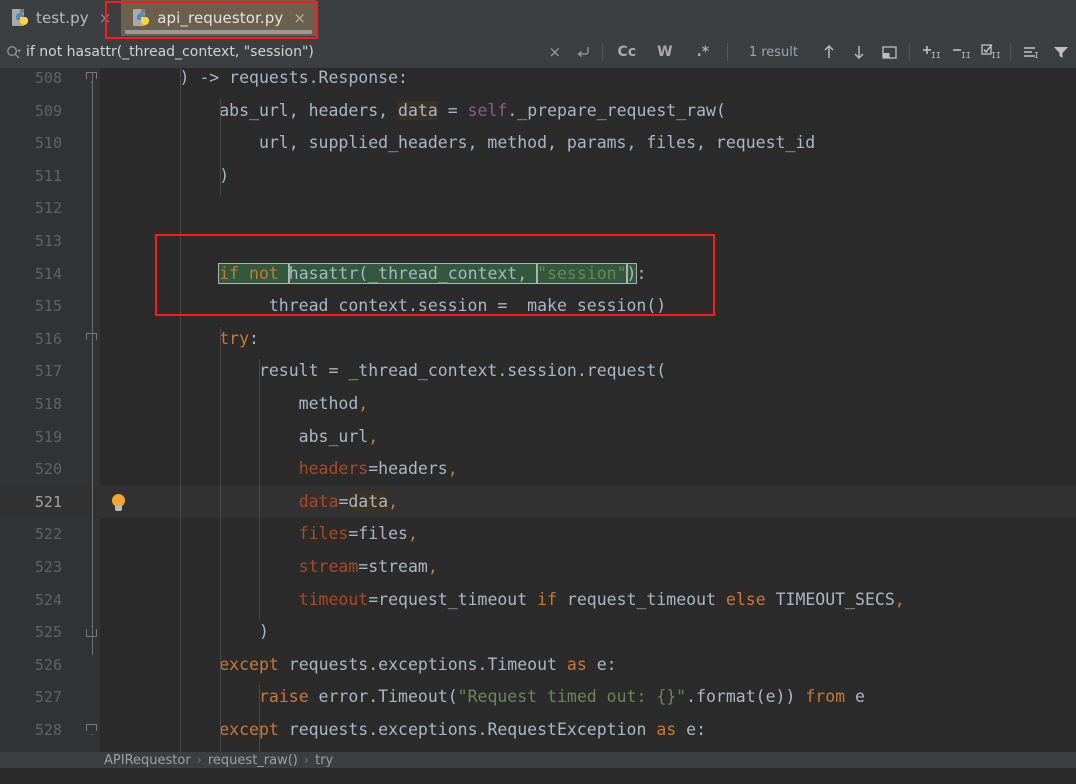  I want to click on line-number: 510, so click(48, 143).